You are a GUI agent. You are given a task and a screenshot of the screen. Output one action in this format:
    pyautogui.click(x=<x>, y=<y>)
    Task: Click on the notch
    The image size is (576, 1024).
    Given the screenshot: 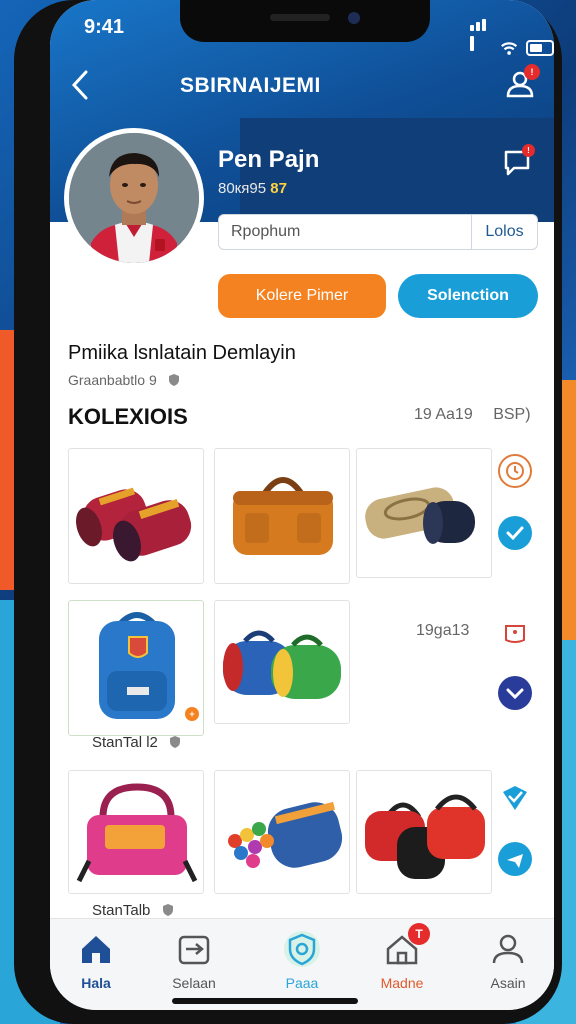 What is the action you would take?
    pyautogui.click(x=305, y=21)
    